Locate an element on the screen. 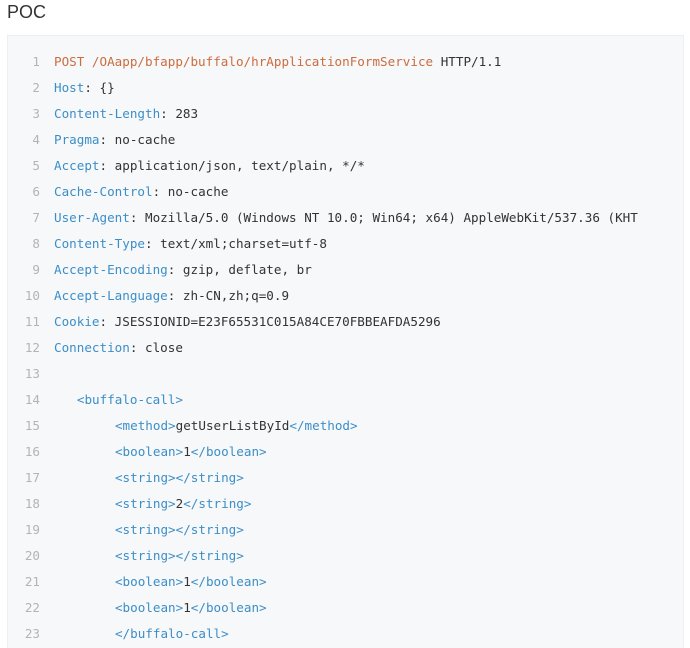 The width and height of the screenshot is (690, 648). code-token: getUserListById is located at coordinates (232, 425).